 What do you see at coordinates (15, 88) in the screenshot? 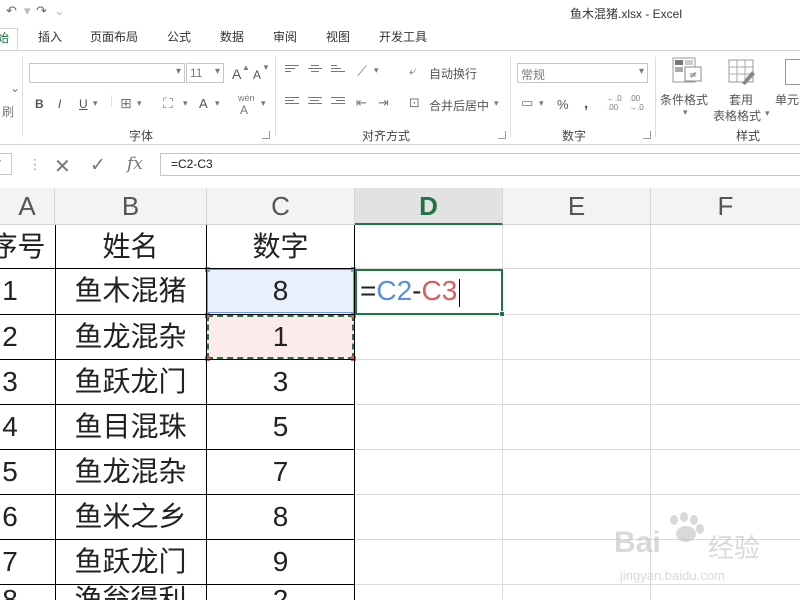
I see `clipboard-more-icon: ⌄` at bounding box center [15, 88].